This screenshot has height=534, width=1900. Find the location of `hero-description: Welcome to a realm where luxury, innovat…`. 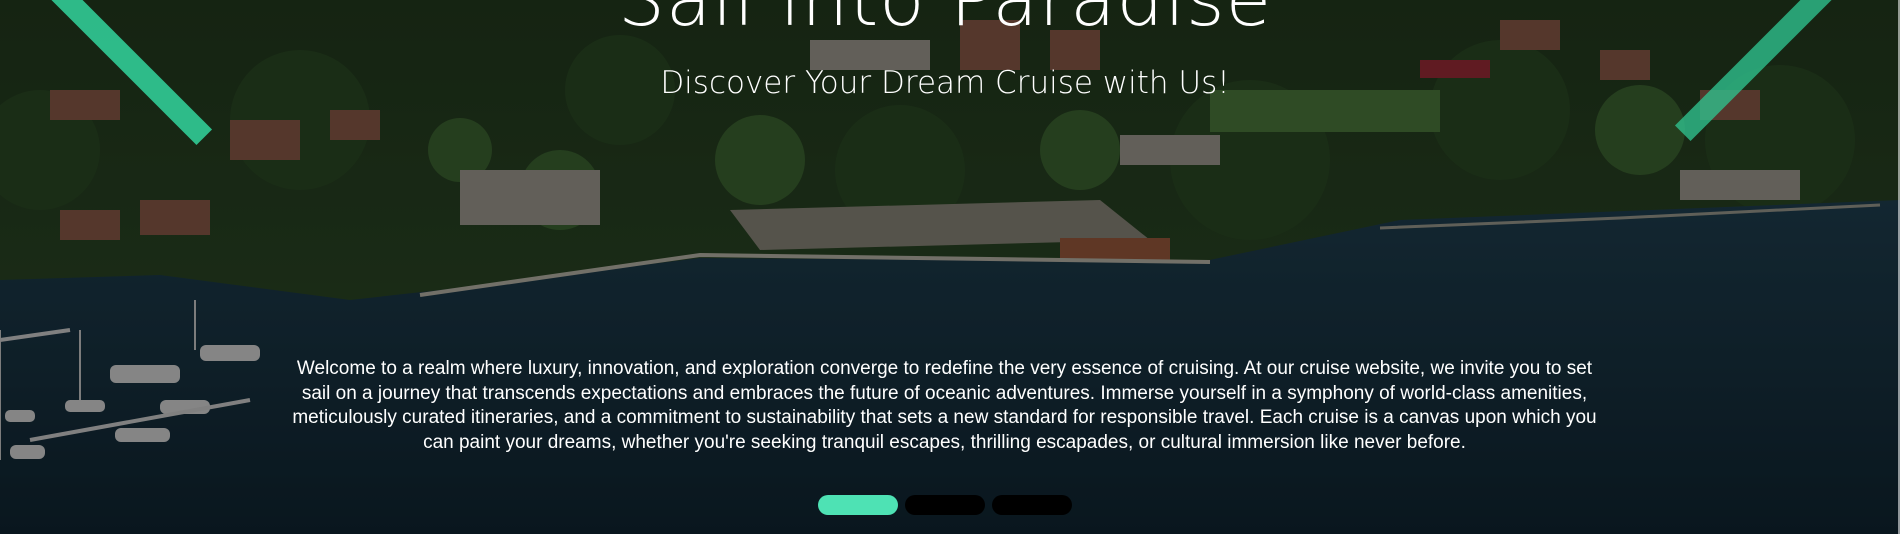

hero-description: Welcome to a realm where luxury, innovat… is located at coordinates (944, 405).